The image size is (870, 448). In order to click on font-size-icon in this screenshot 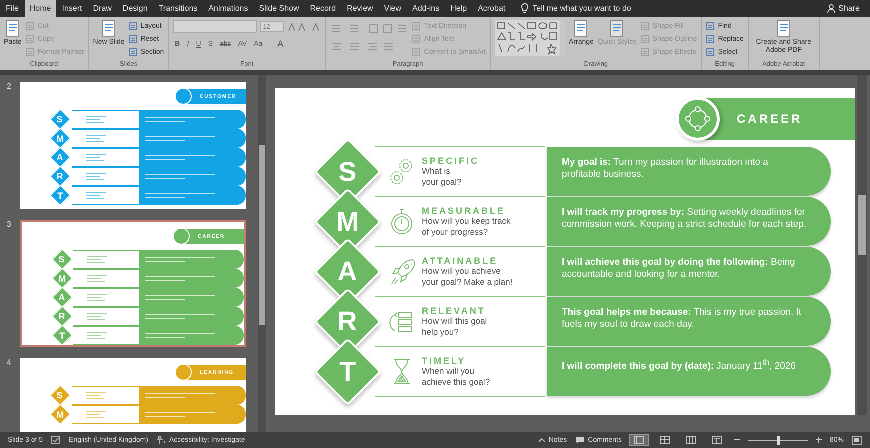, I will do `click(304, 27)`.